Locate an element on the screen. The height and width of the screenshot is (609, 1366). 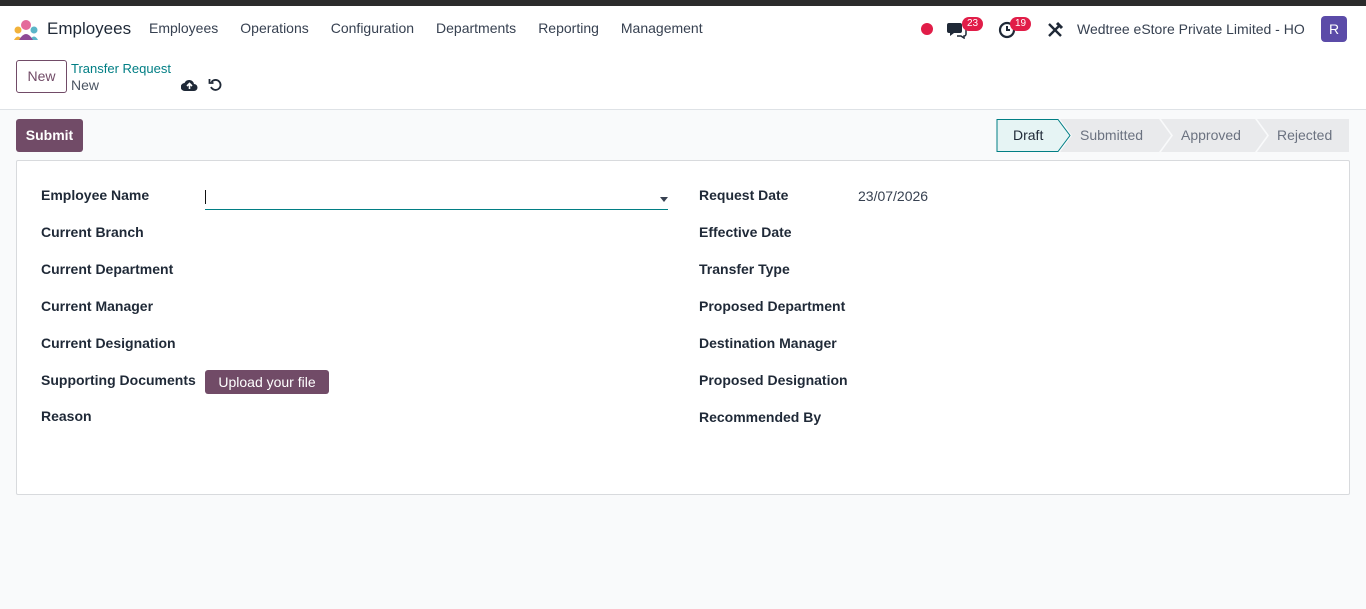
label-proposed-department: Proposed Department is located at coordinates (772, 306).